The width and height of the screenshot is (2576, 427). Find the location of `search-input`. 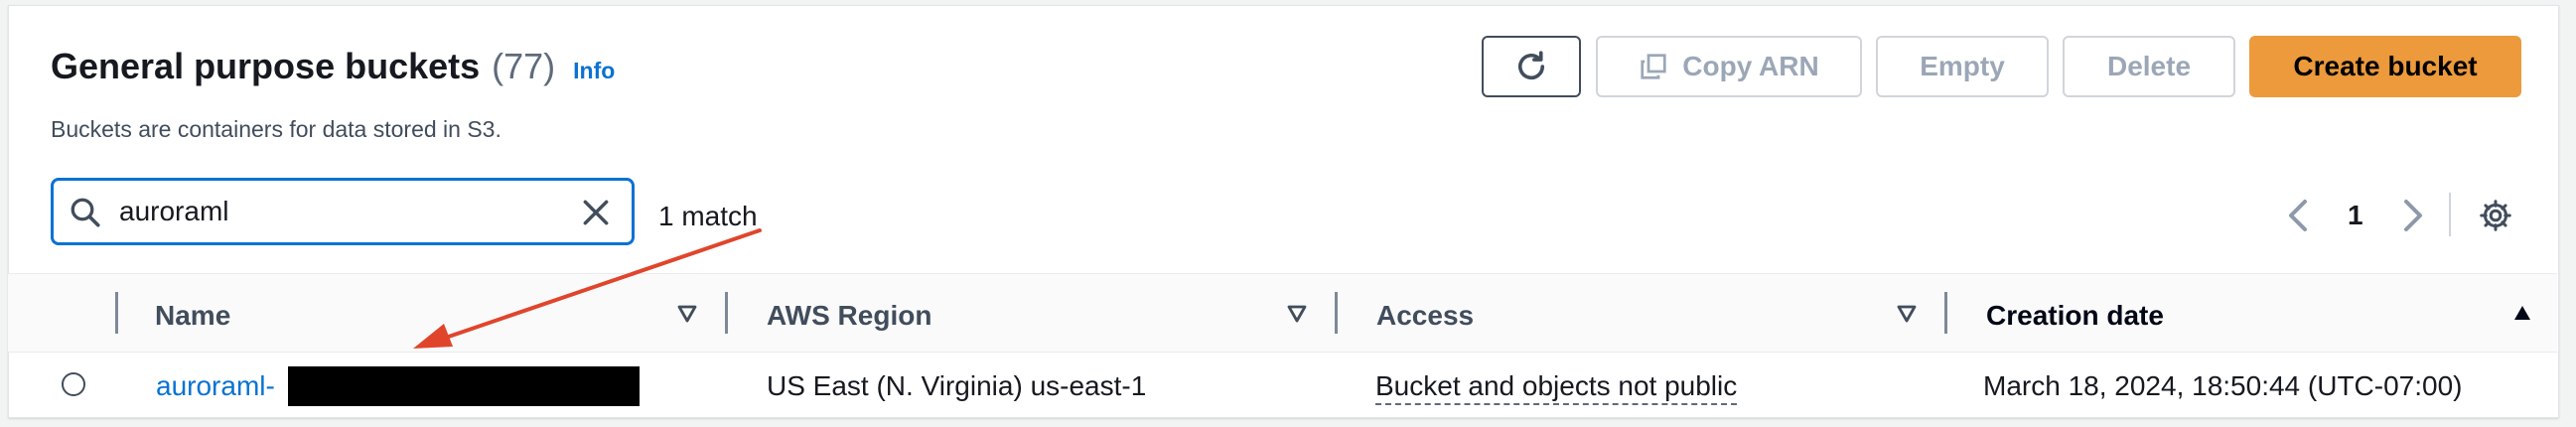

search-input is located at coordinates (337, 211).